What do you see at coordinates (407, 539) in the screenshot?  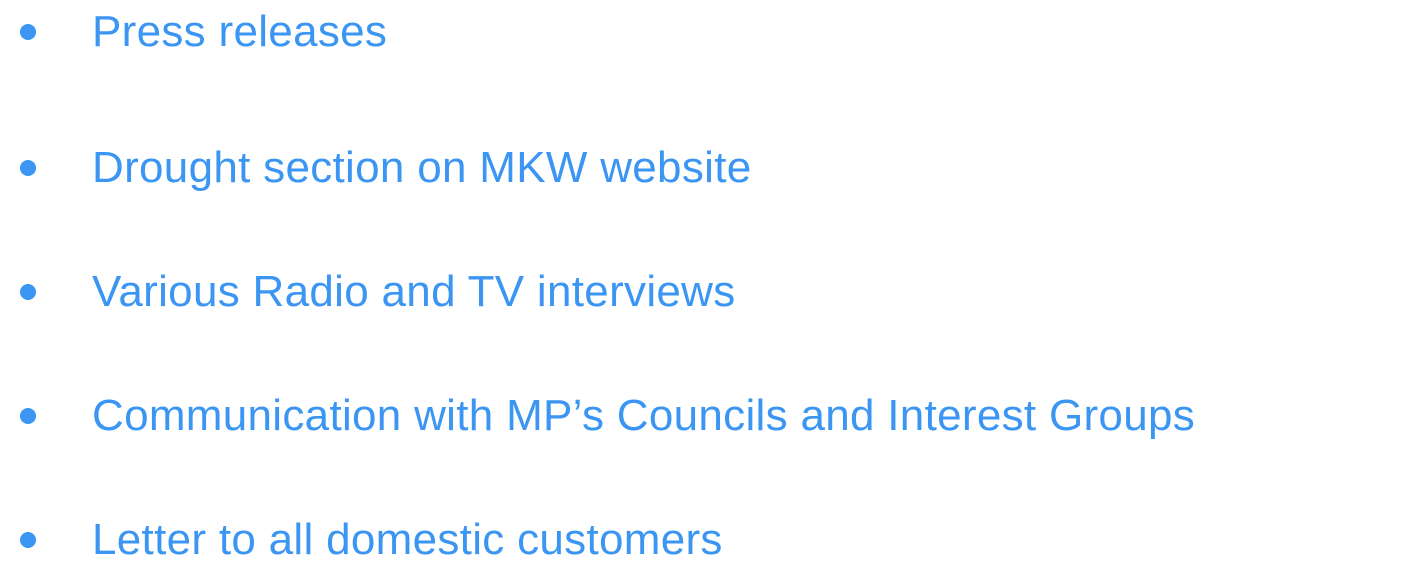 I see `bullet-text: Letter to all domestic customers` at bounding box center [407, 539].